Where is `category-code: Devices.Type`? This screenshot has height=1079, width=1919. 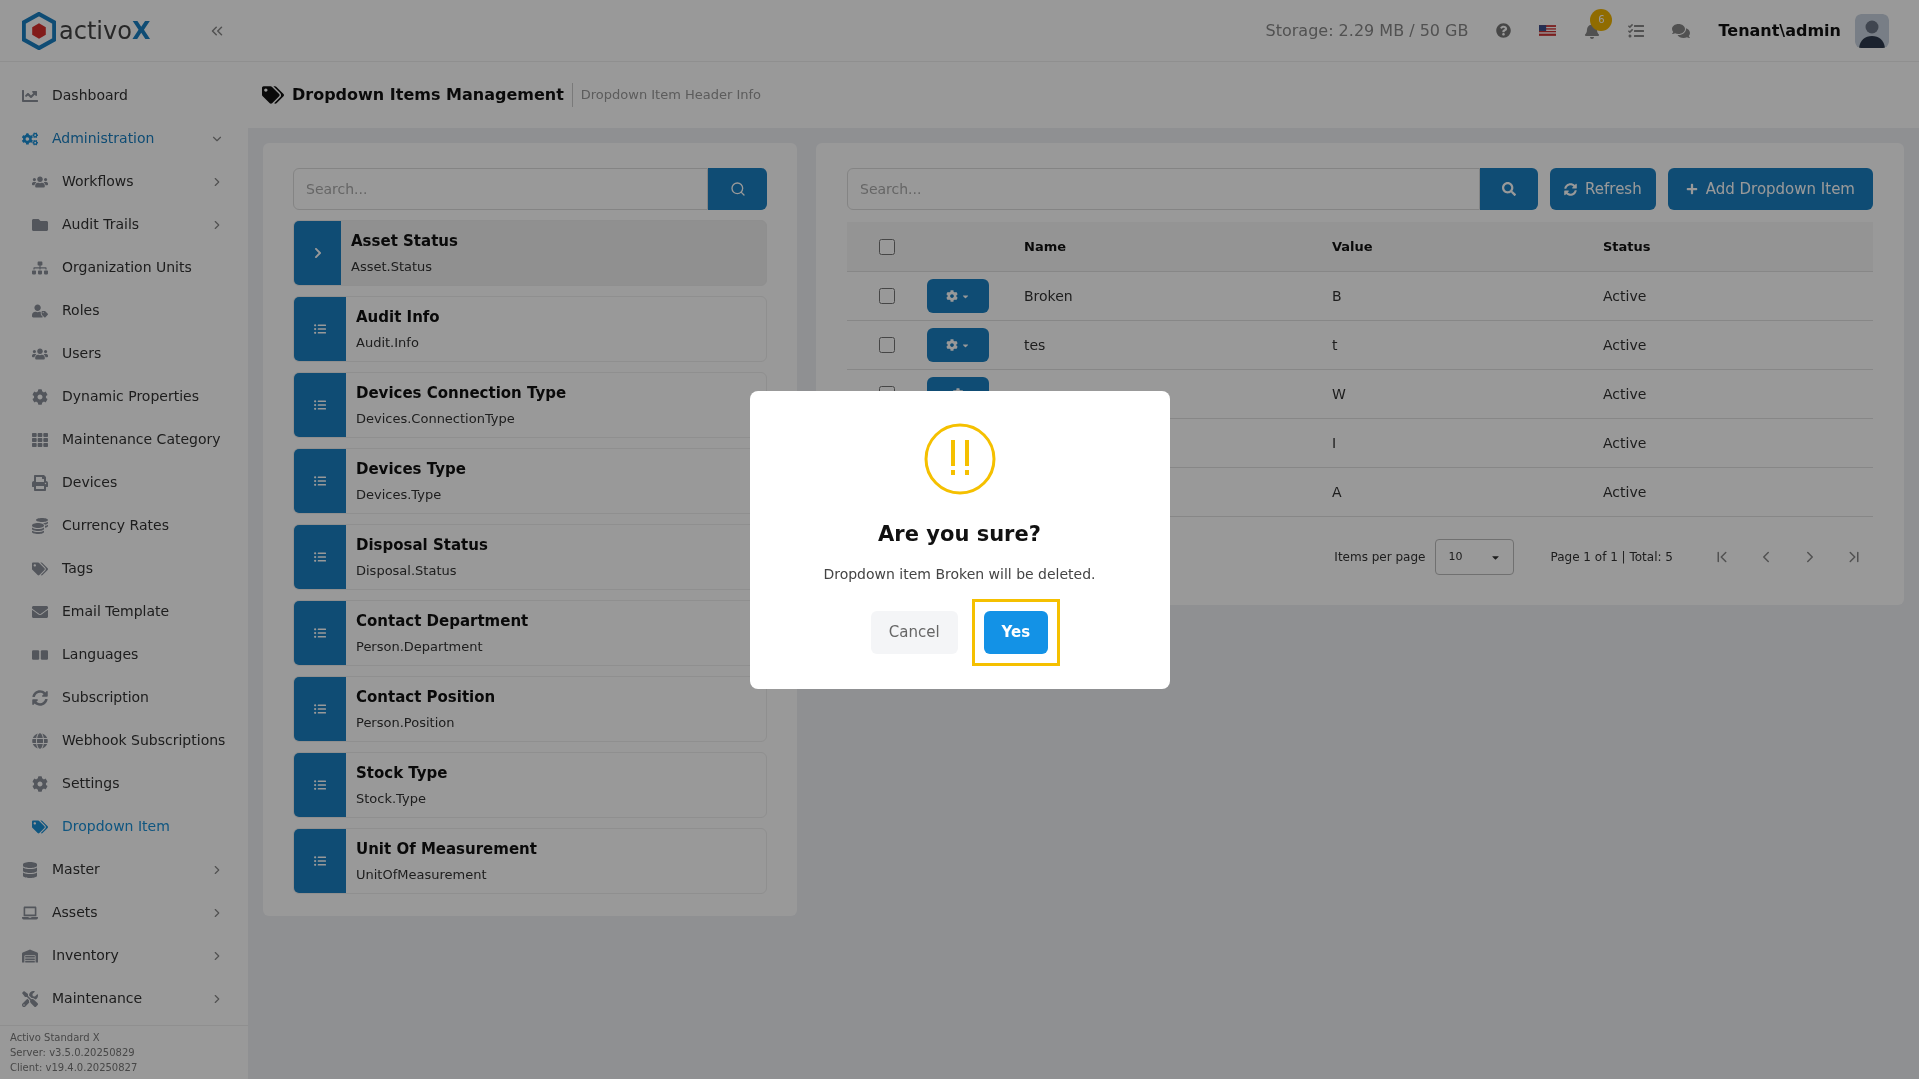
category-code: Devices.Type is located at coordinates (399, 494).